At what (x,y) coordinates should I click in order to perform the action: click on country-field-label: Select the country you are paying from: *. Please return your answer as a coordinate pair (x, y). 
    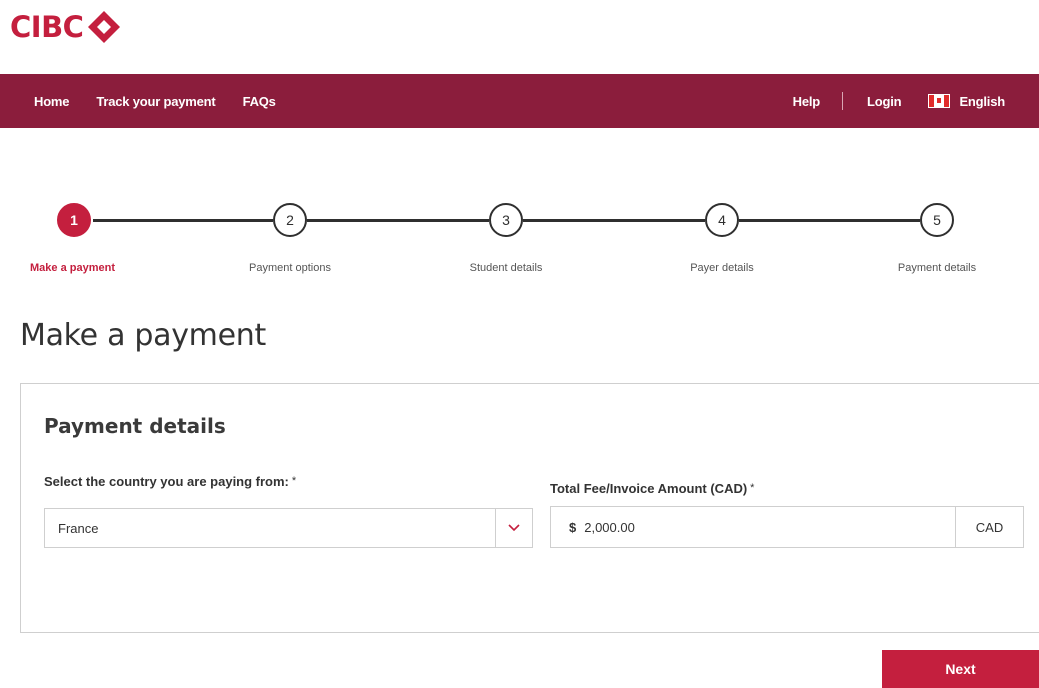
    Looking at the image, I should click on (170, 481).